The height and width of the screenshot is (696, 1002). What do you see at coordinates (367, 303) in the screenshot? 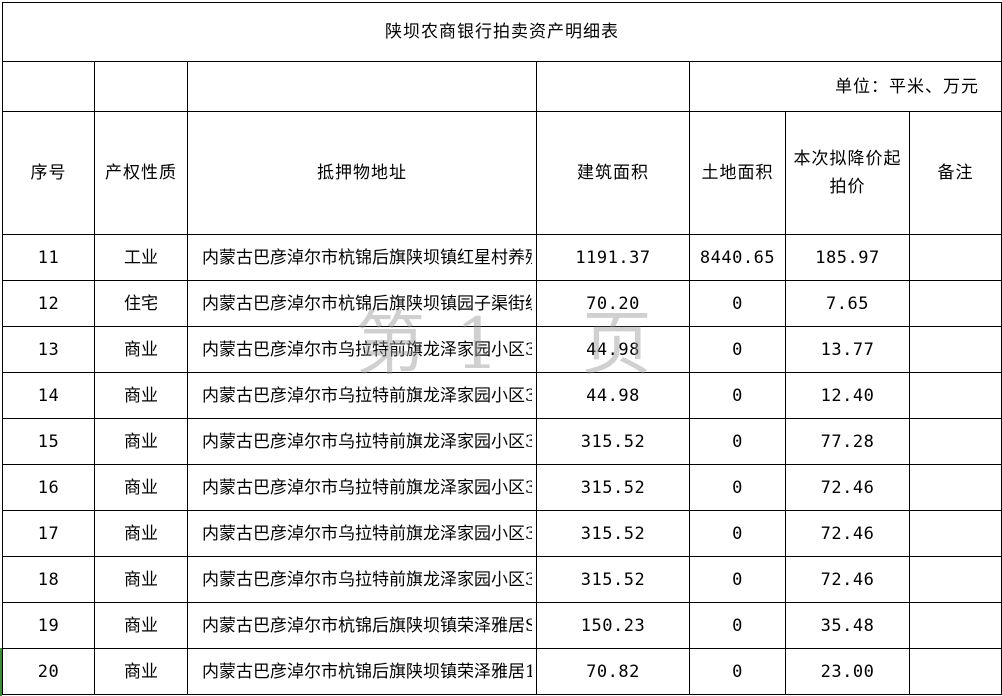
I see `address-text: 内蒙古巴彦淖尔市杭锦后旗陕坝镇园子渠街统建楼（南区）10号楼07号` at bounding box center [367, 303].